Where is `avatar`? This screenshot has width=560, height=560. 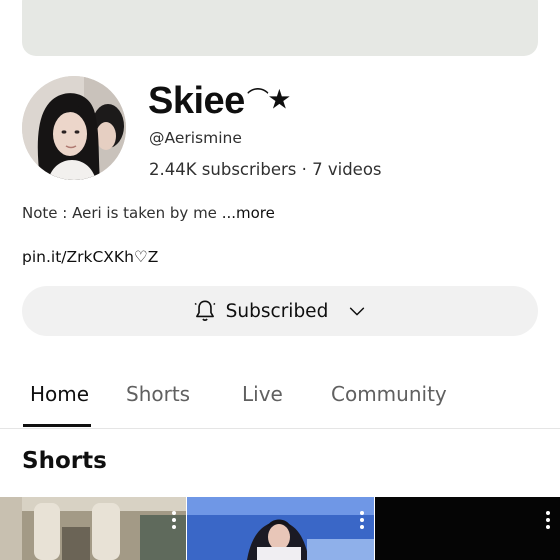 avatar is located at coordinates (74, 128).